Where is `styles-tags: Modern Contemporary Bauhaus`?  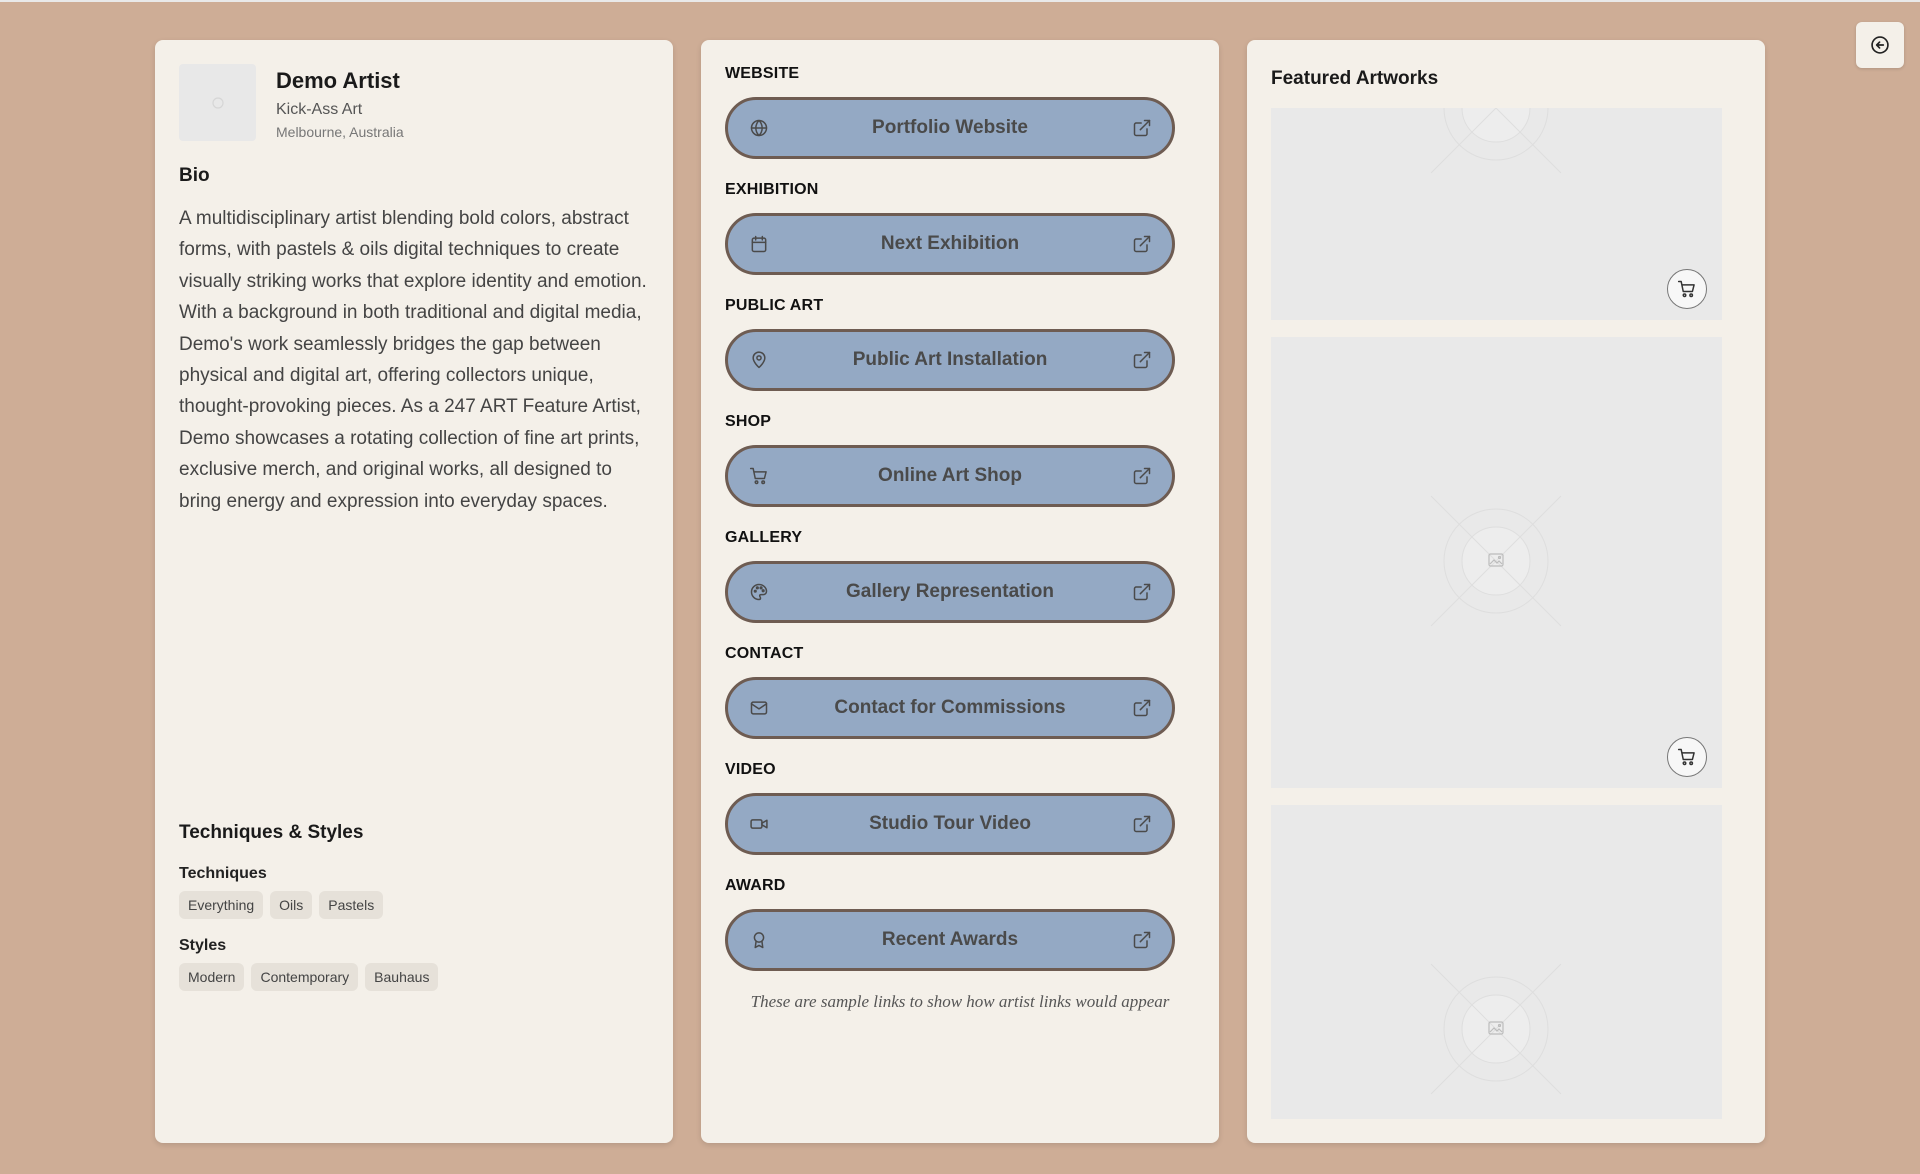 styles-tags: Modern Contemporary Bauhaus is located at coordinates (309, 977).